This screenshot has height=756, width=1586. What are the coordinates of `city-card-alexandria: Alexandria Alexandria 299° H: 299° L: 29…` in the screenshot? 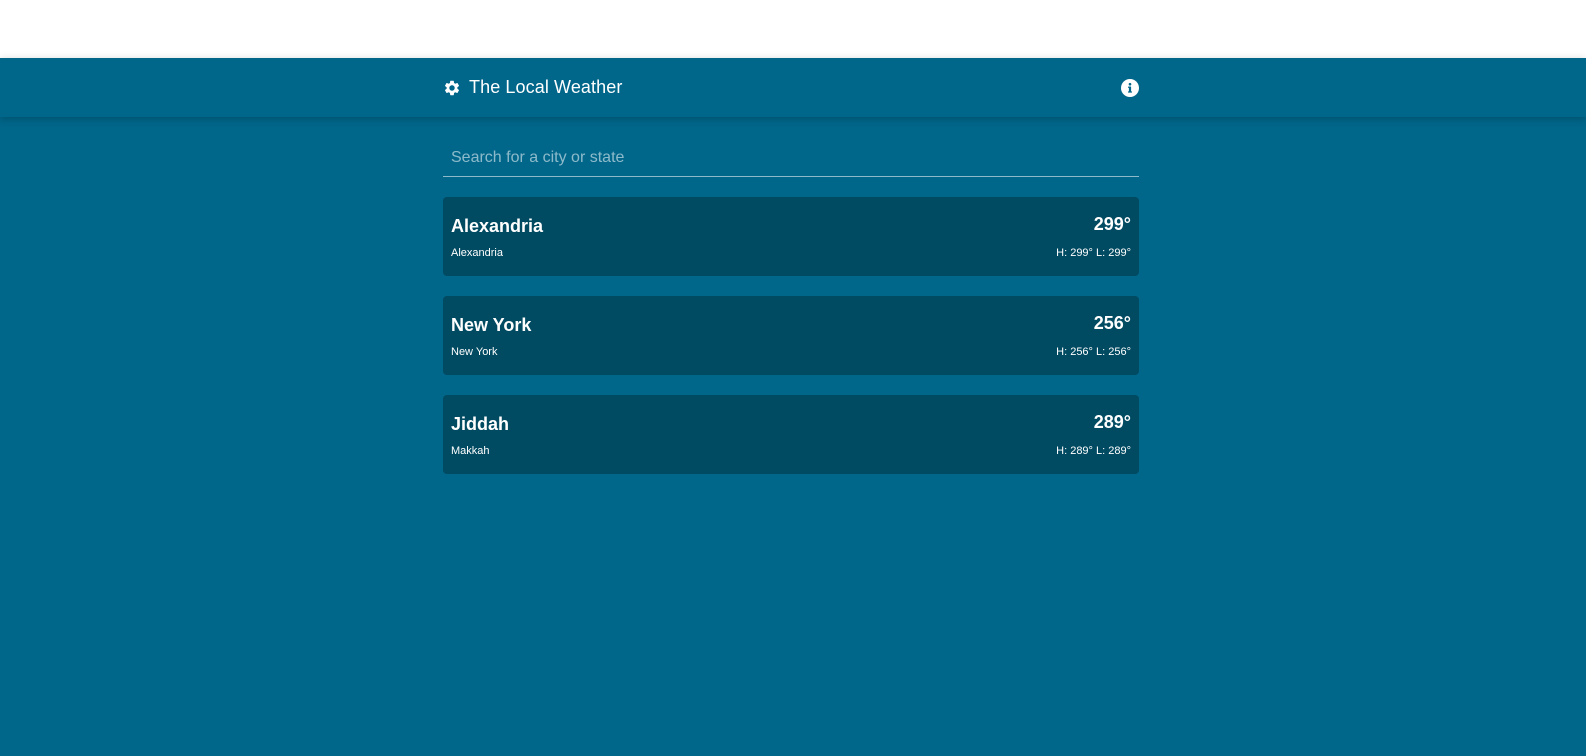 It's located at (791, 236).